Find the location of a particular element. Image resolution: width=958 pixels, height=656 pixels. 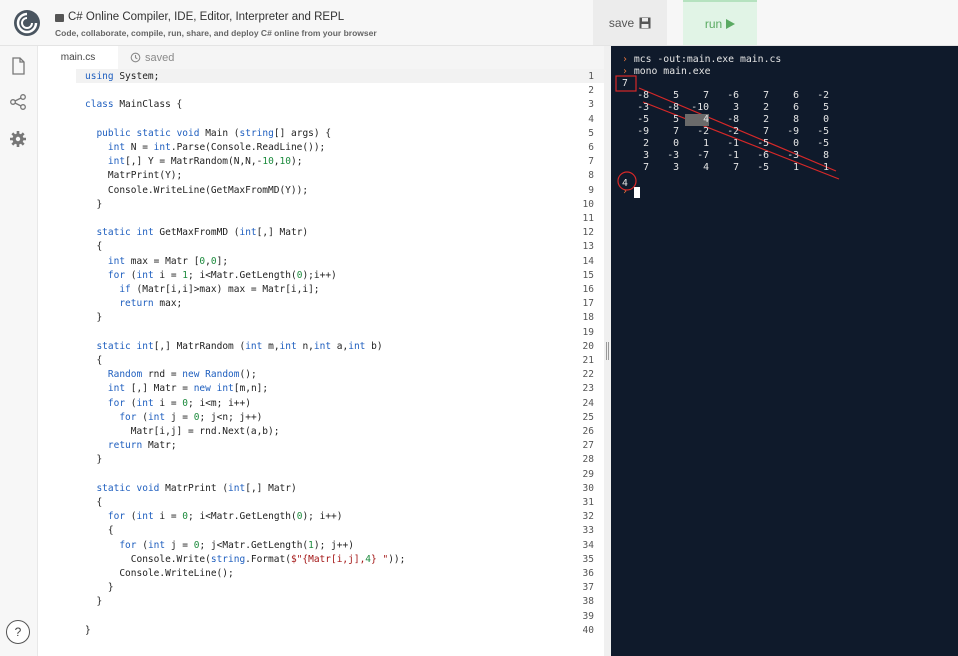

play-icon is located at coordinates (731, 23).